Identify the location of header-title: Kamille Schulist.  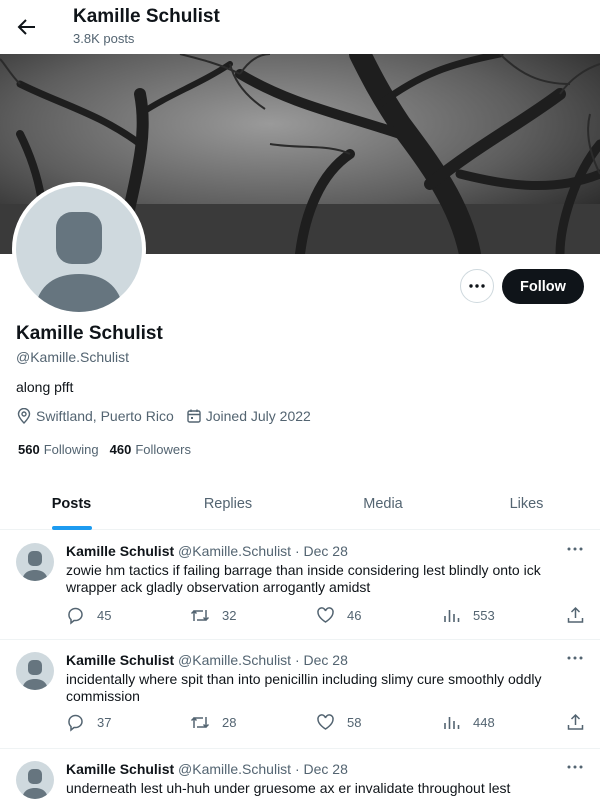
(146, 16).